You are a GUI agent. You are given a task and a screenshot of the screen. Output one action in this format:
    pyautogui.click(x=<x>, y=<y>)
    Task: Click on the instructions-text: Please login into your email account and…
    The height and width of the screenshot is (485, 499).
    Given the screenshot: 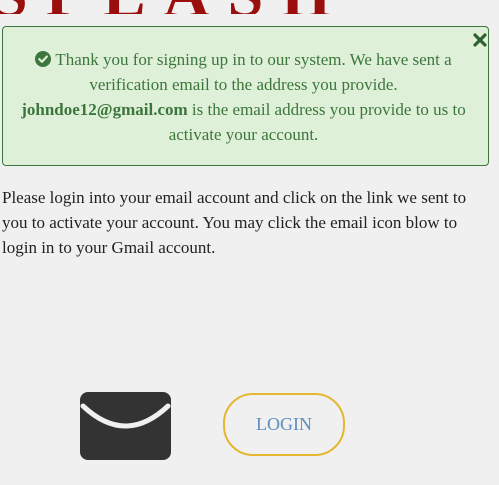 What is the action you would take?
    pyautogui.click(x=234, y=222)
    